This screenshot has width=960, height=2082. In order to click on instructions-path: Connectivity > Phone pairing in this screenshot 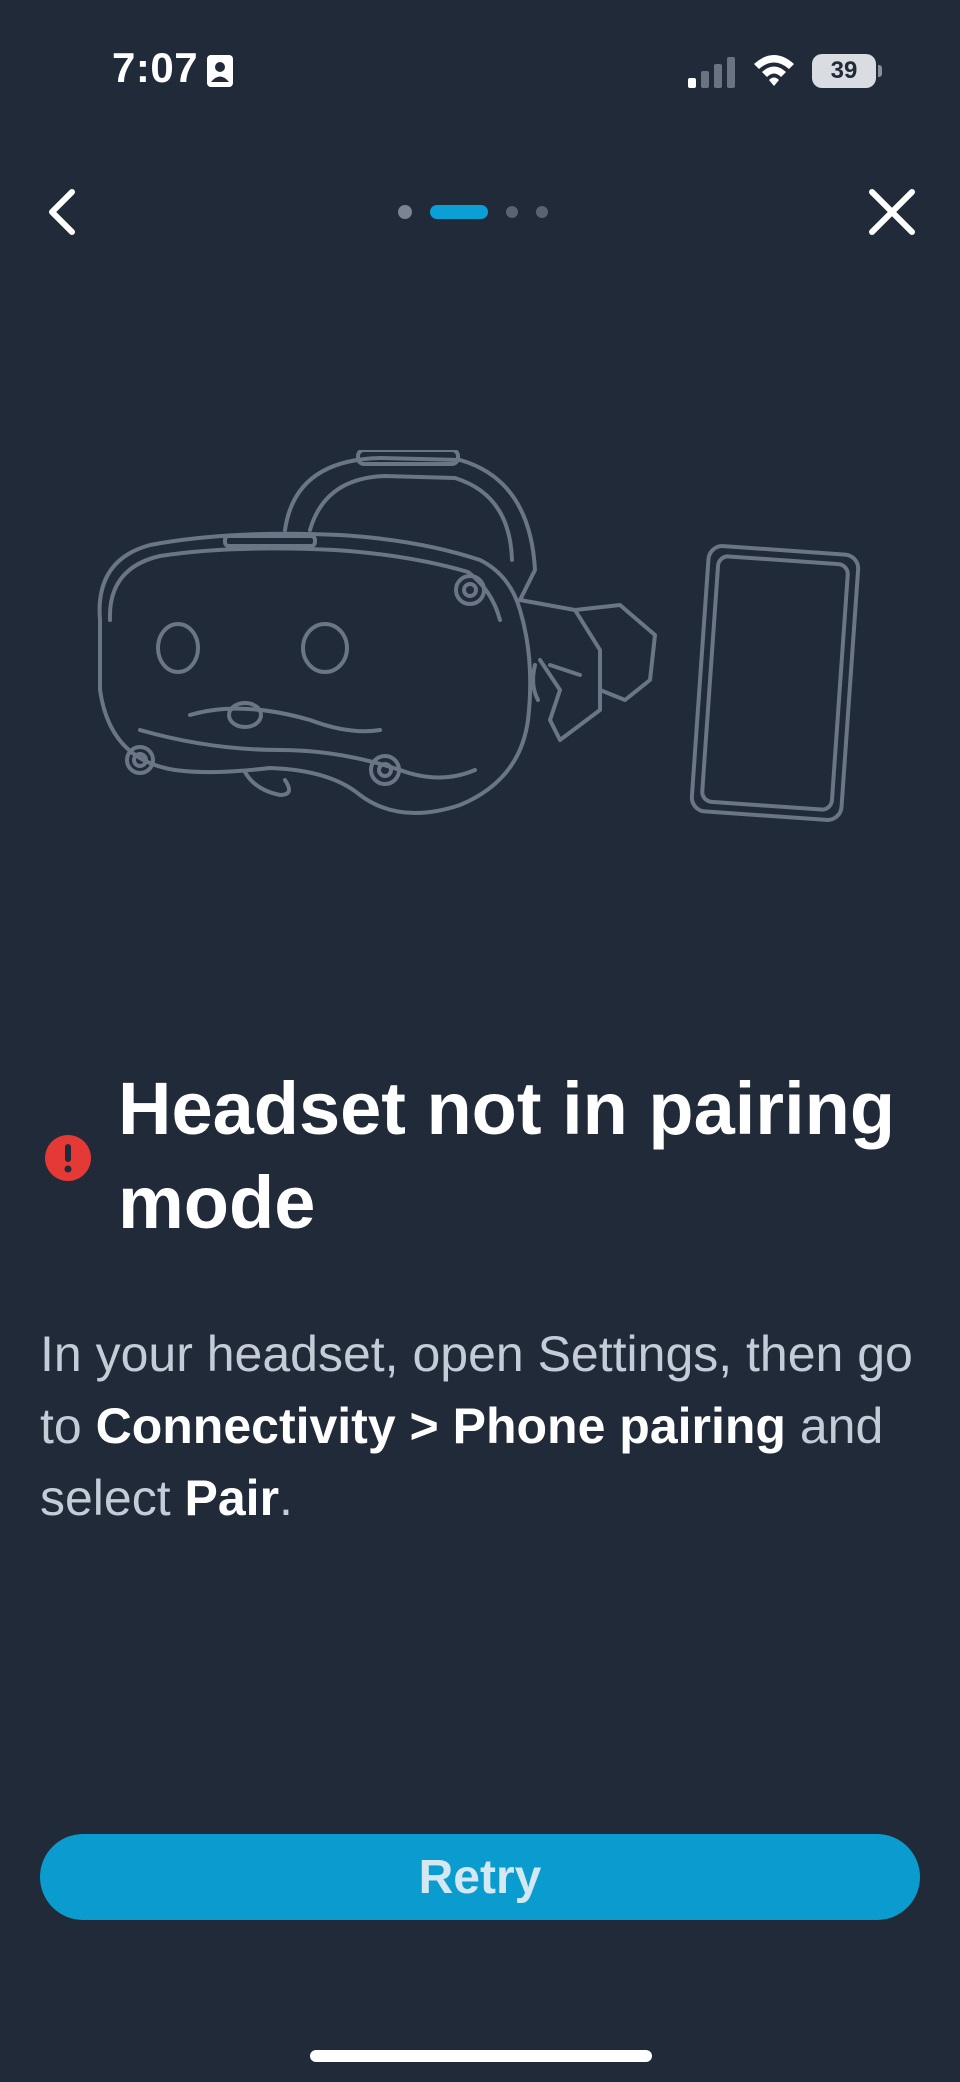, I will do `click(440, 1426)`.